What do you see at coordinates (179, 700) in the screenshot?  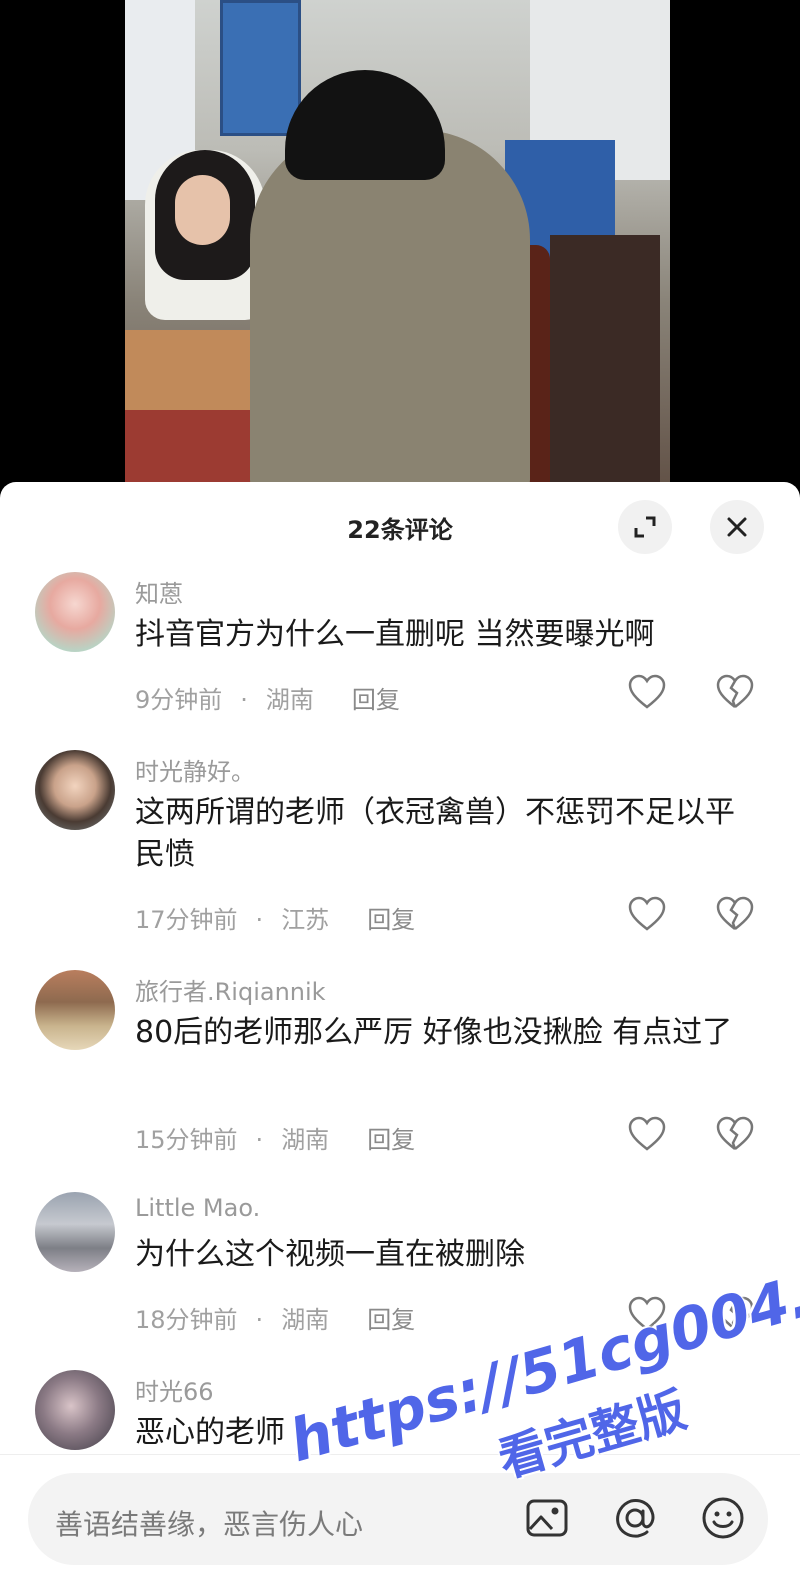 I see `comment-time: 9分钟前` at bounding box center [179, 700].